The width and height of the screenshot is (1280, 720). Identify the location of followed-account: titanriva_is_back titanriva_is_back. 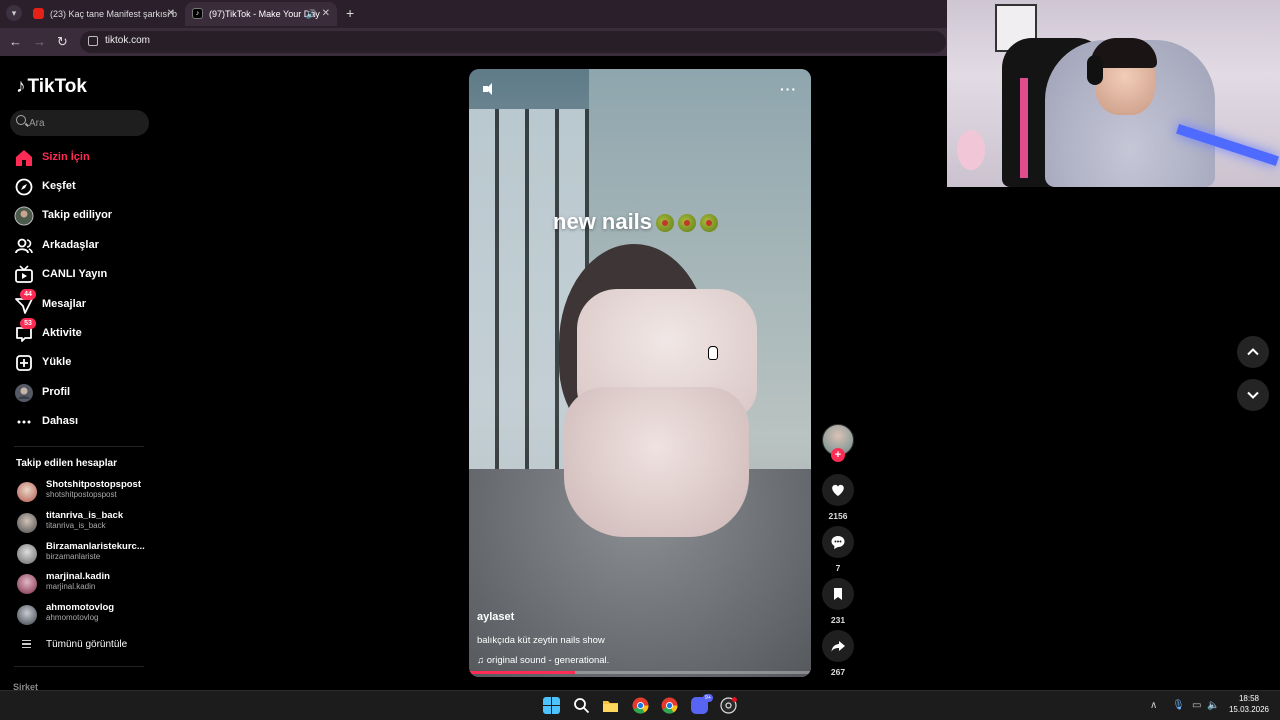
(89, 523).